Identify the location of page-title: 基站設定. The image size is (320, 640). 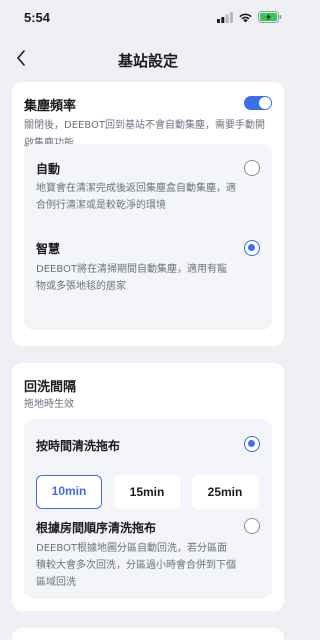
(147, 61).